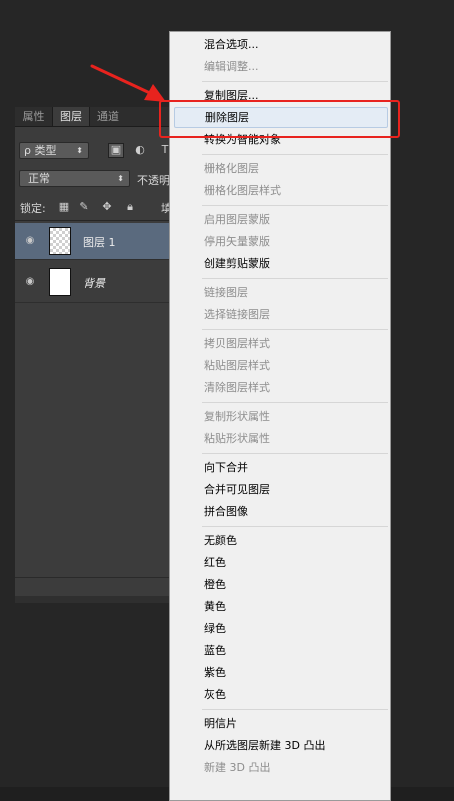 The width and height of the screenshot is (454, 801). I want to click on menu-item: 栅格化图层样式, so click(242, 190).